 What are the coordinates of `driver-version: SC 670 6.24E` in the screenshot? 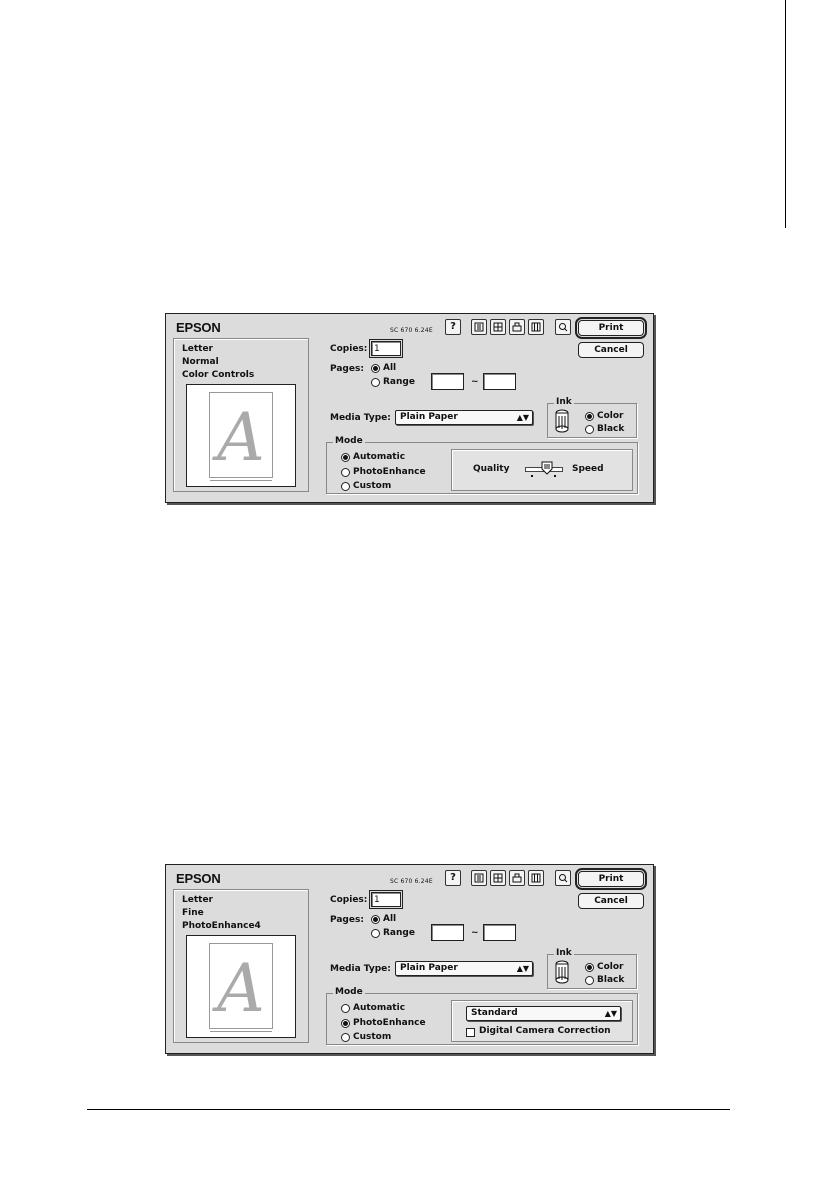 It's located at (411, 881).